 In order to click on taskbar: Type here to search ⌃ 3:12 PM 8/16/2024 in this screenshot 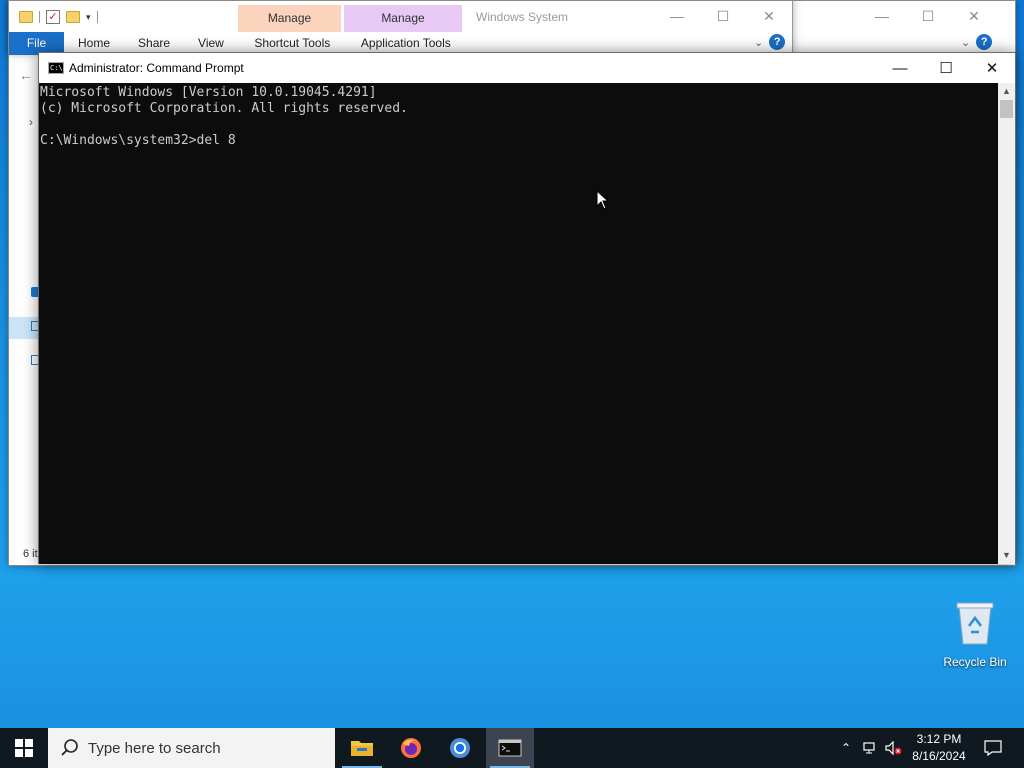, I will do `click(512, 748)`.